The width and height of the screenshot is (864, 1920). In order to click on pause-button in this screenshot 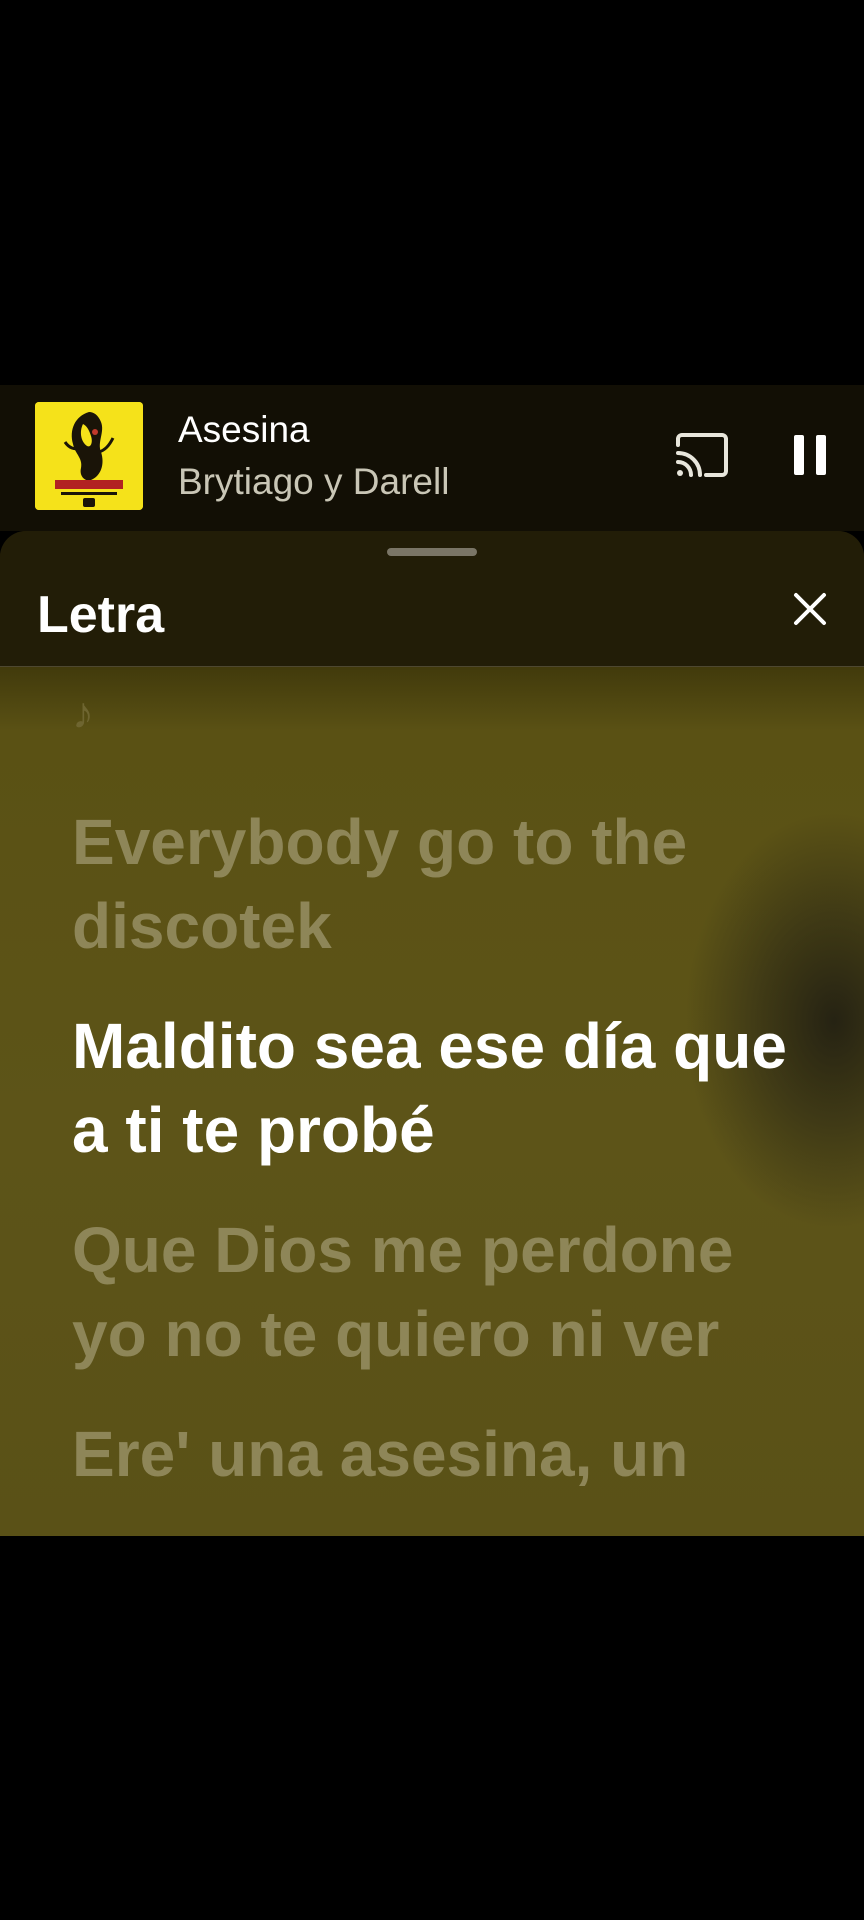, I will do `click(810, 455)`.